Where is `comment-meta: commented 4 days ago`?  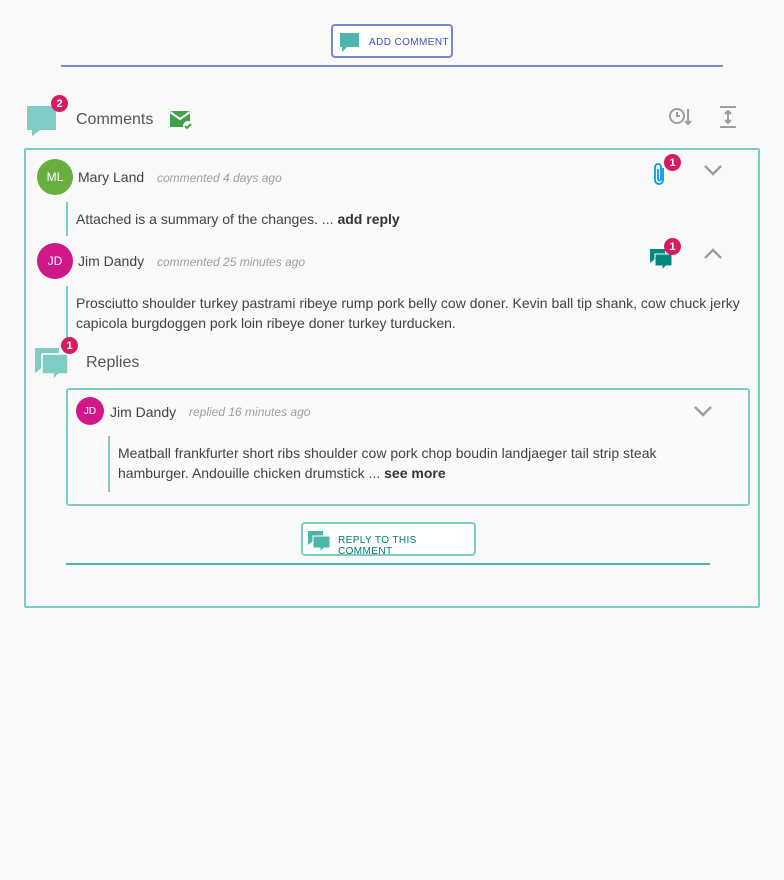 comment-meta: commented 4 days ago is located at coordinates (219, 178).